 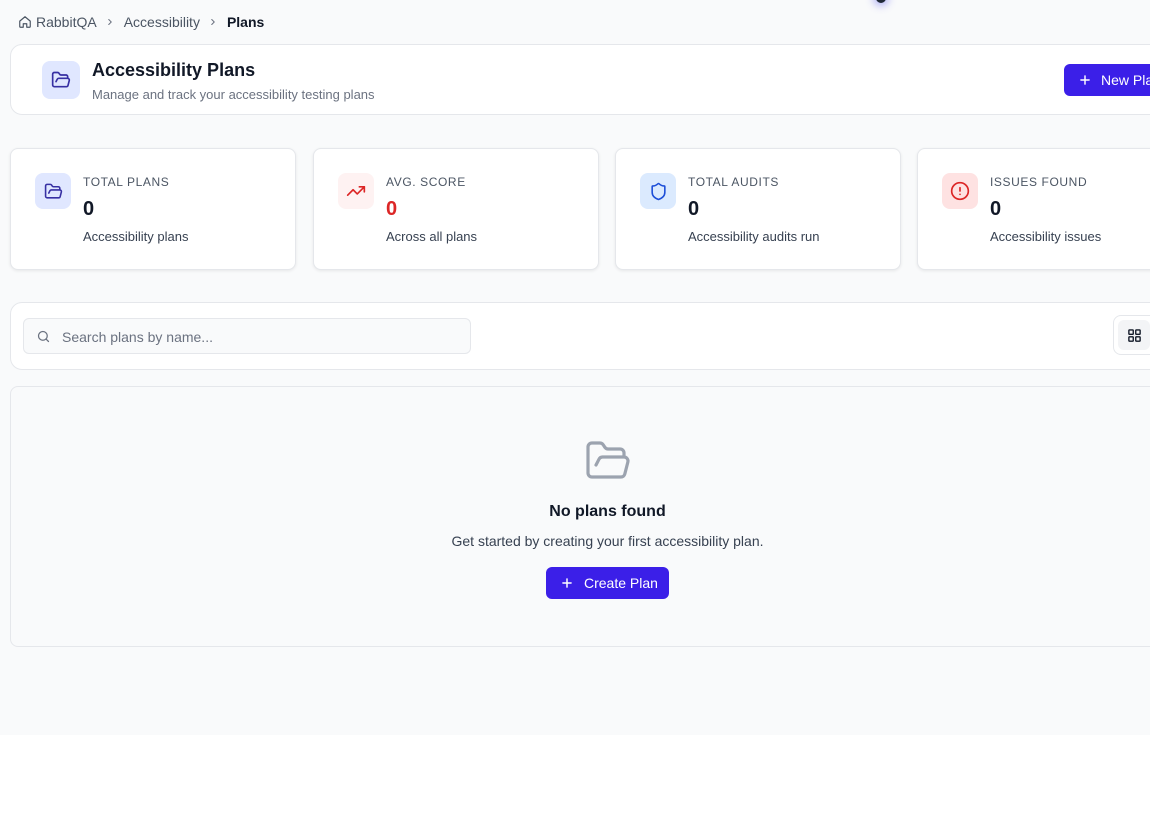 What do you see at coordinates (1039, 182) in the screenshot?
I see `stat-label: Issues Found` at bounding box center [1039, 182].